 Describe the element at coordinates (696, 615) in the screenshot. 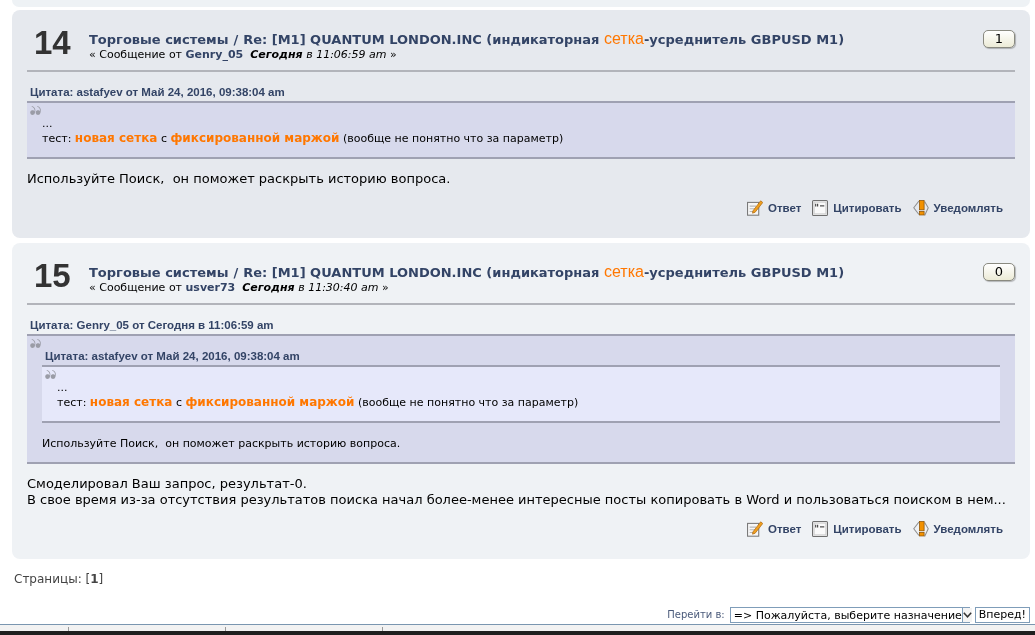

I see `jump-label: Перейти в:` at that location.